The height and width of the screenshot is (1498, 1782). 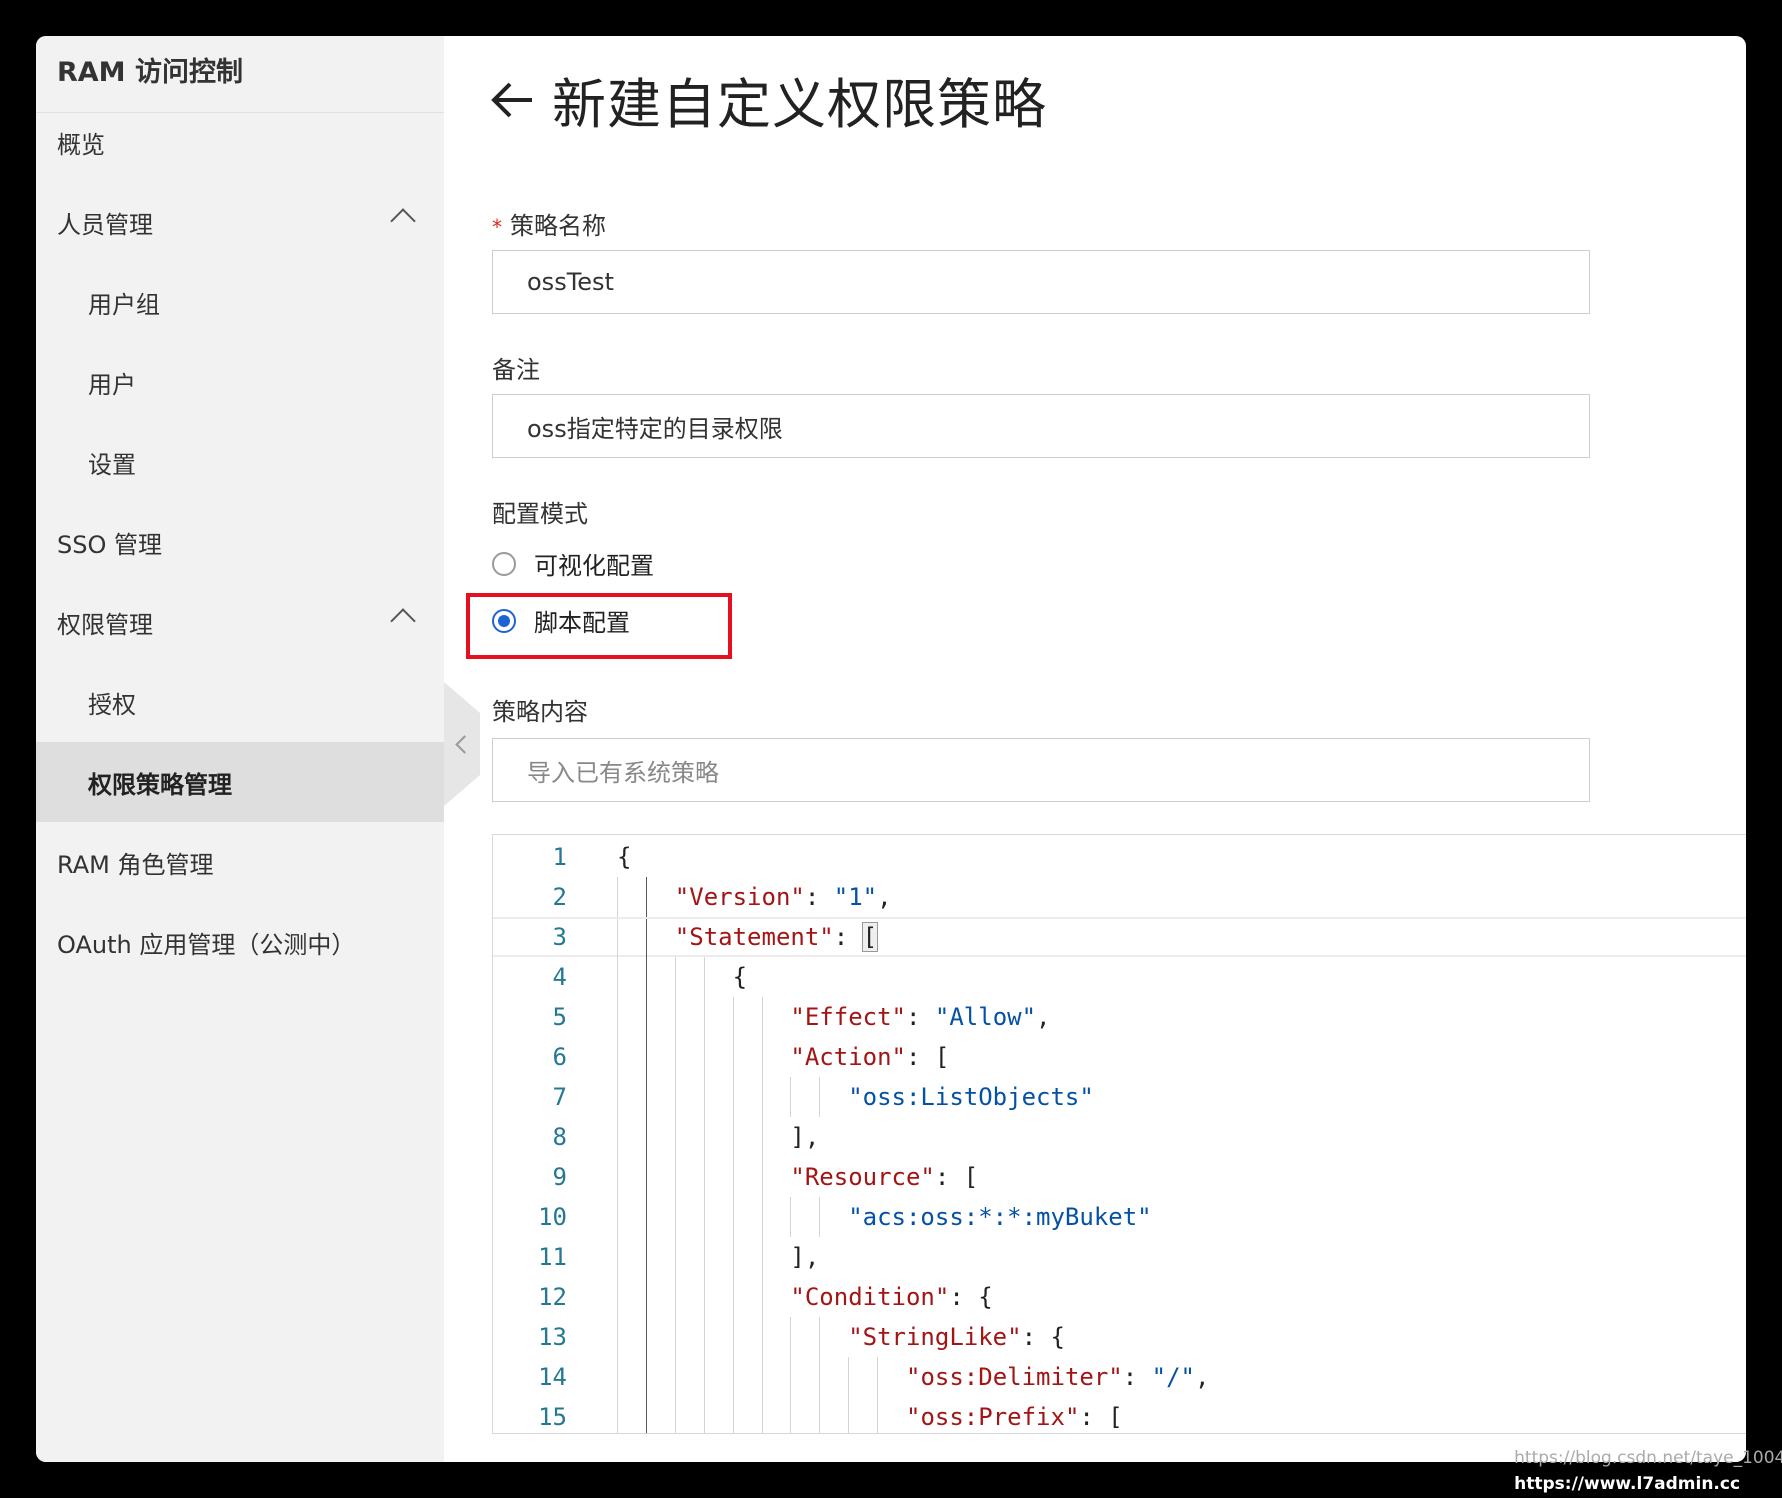 I want to click on code-line: 7 "oss:ListObjects", so click(x=1119, y=1097).